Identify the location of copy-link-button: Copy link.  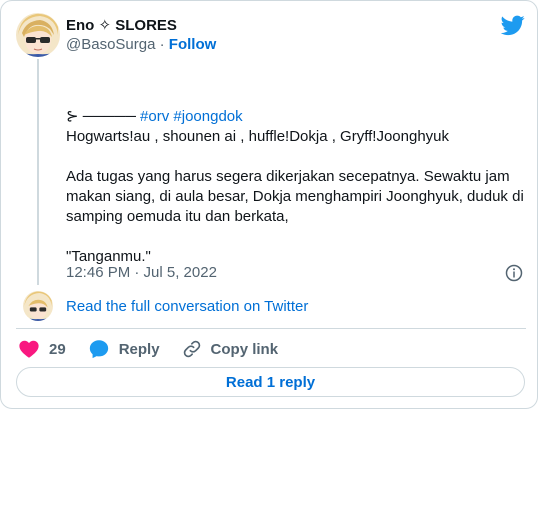
(230, 349).